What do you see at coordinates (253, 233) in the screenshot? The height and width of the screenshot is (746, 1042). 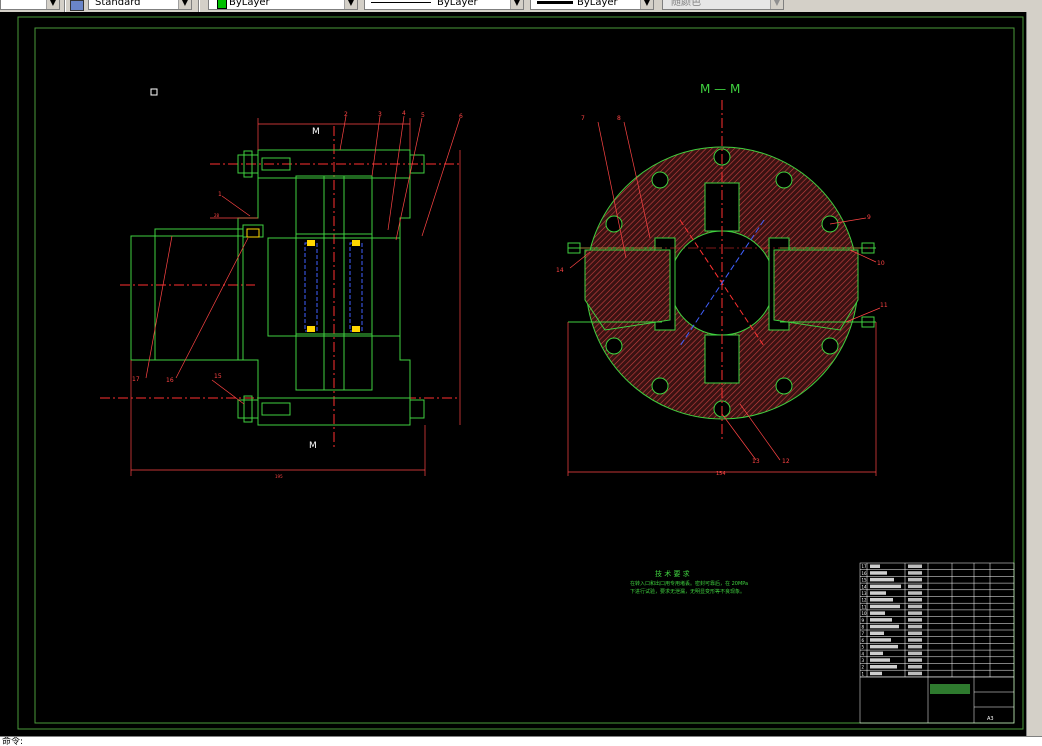 I see `coupling-key` at bounding box center [253, 233].